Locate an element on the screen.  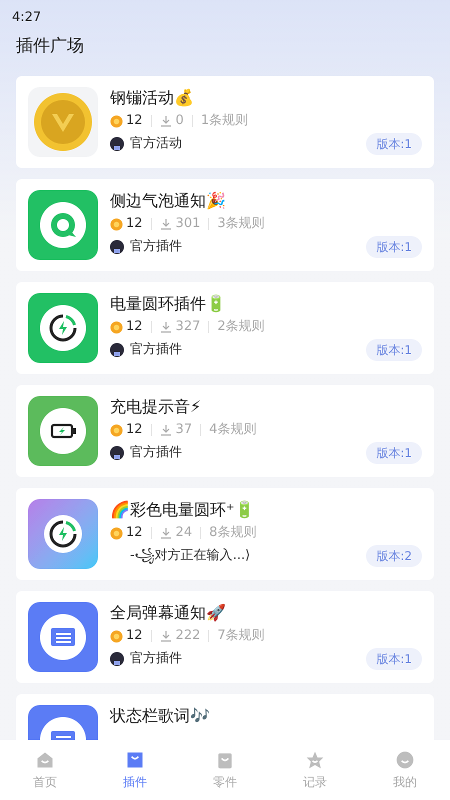
smiley-icon is located at coordinates (405, 760).